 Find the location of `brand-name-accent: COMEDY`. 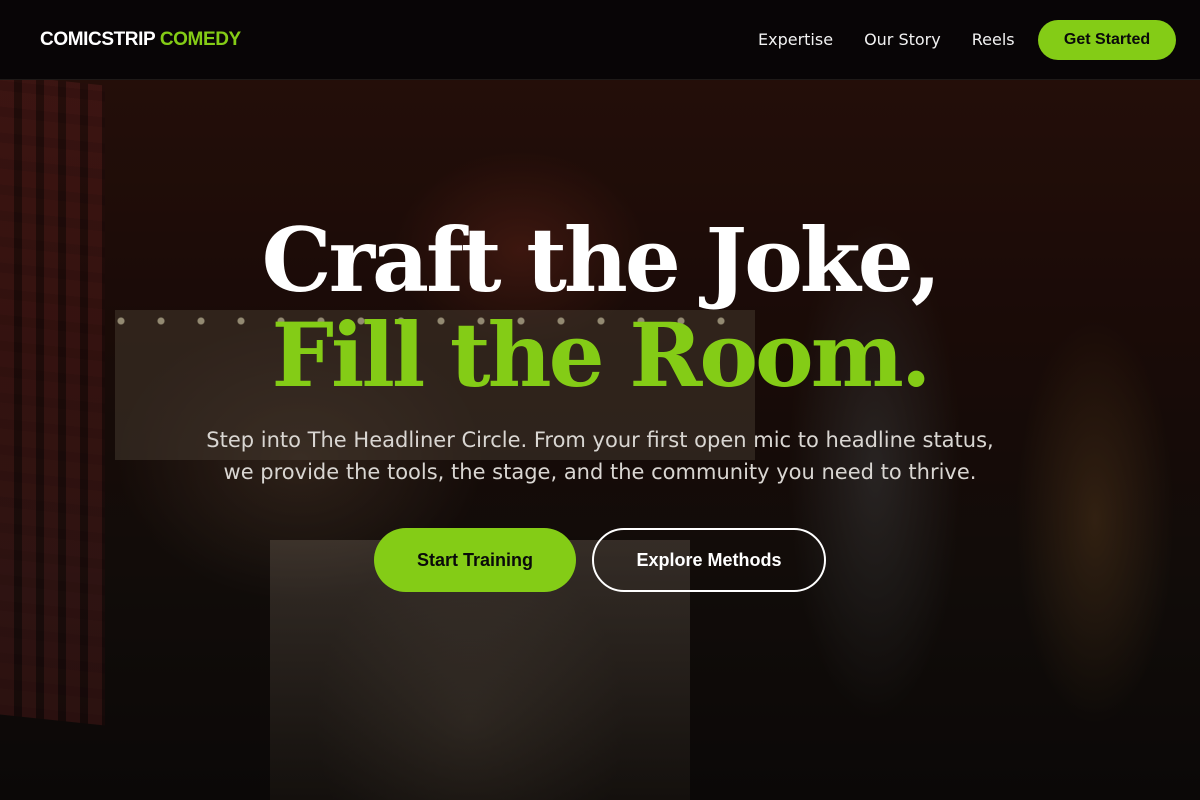

brand-name-accent: COMEDY is located at coordinates (200, 39).